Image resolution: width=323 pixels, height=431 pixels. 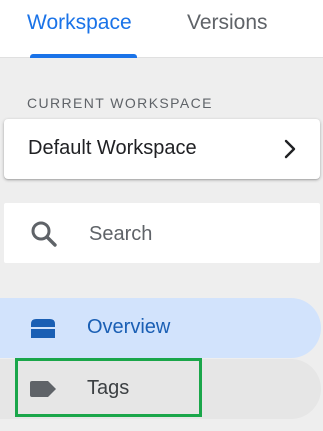 What do you see at coordinates (79, 23) in the screenshot?
I see `tab-workspace: Workspace` at bounding box center [79, 23].